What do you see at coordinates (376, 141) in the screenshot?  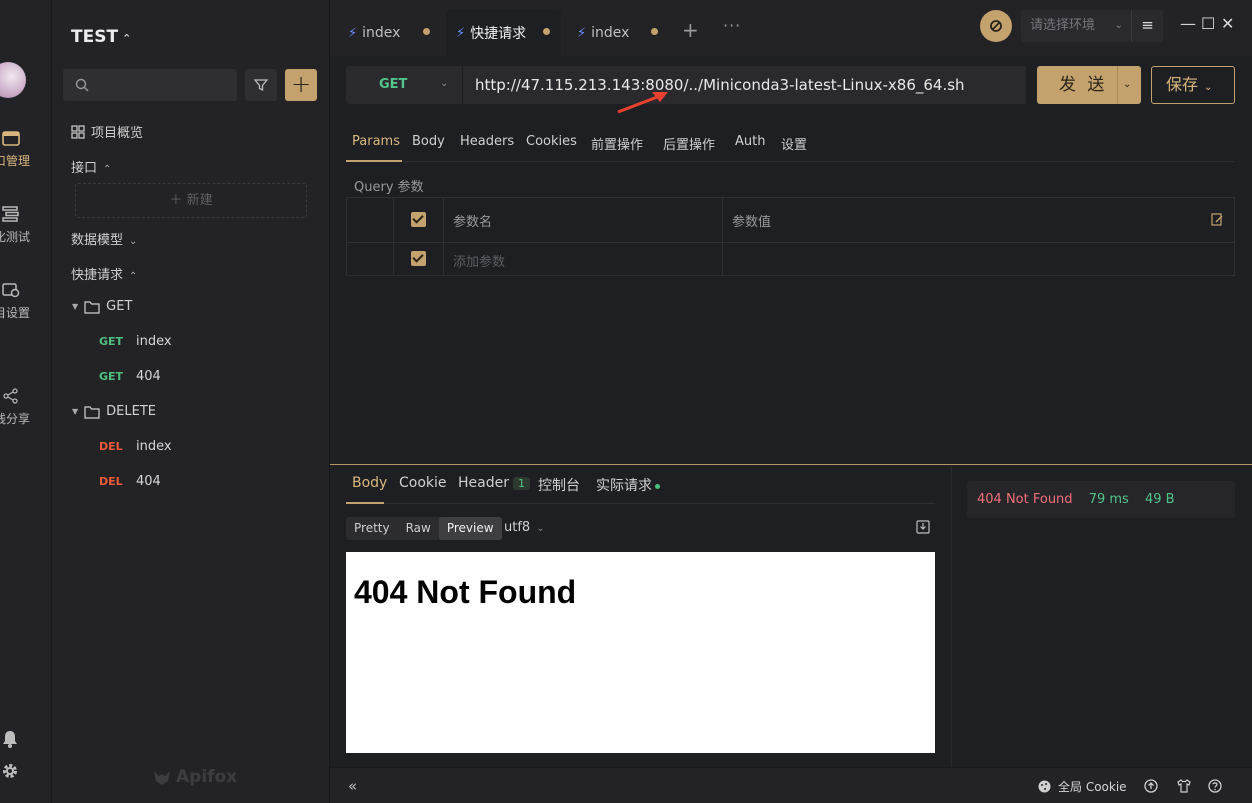 I see `tab-params: Params` at bounding box center [376, 141].